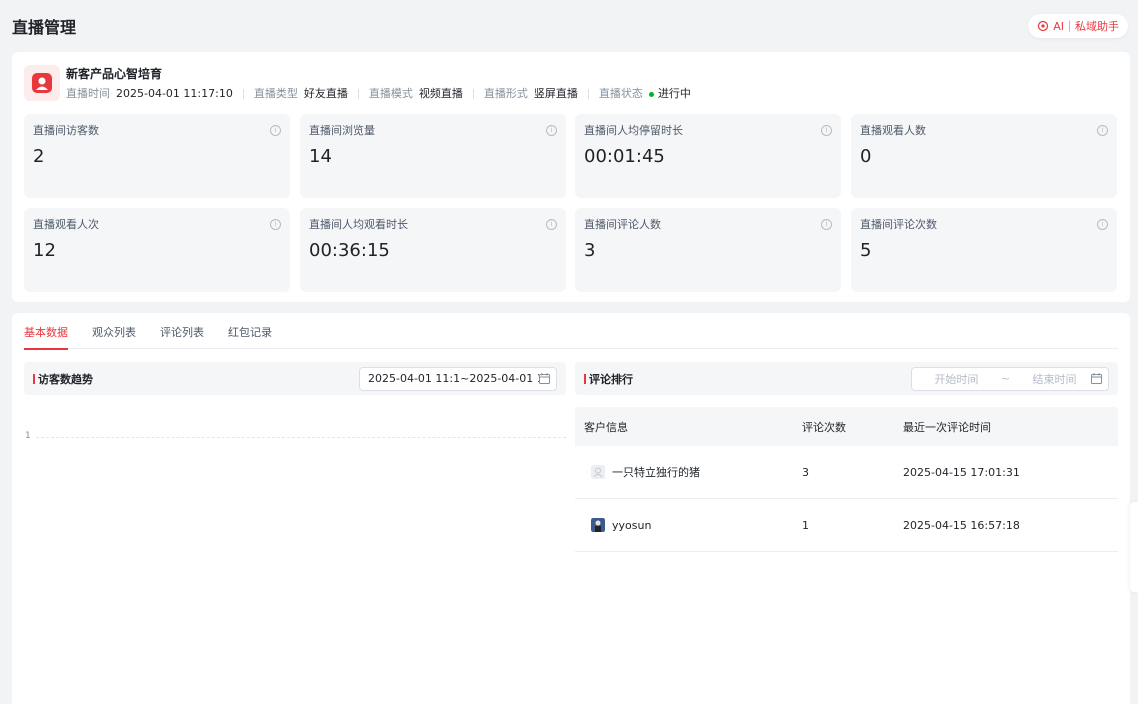 The height and width of the screenshot is (704, 1138). Describe the element at coordinates (440, 93) in the screenshot. I see `meta-mode-value: 视频直播` at that location.